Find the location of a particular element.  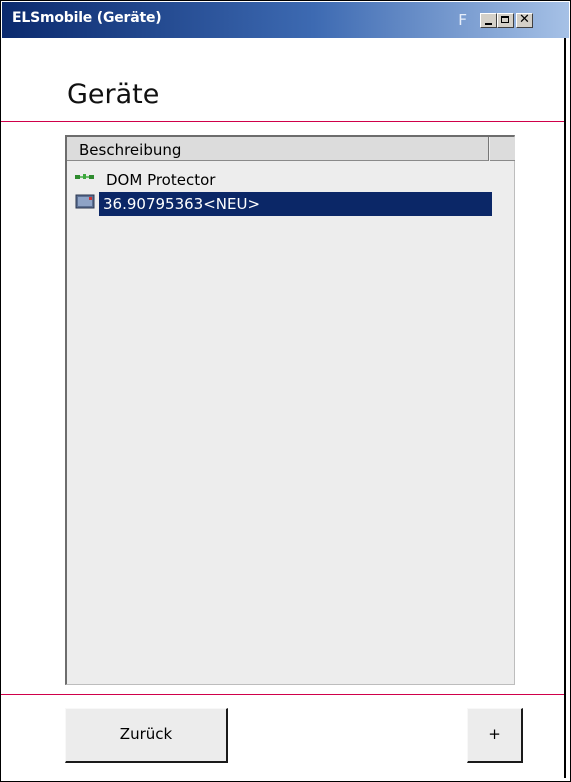

list-item-label: DOM Protector is located at coordinates (161, 180).